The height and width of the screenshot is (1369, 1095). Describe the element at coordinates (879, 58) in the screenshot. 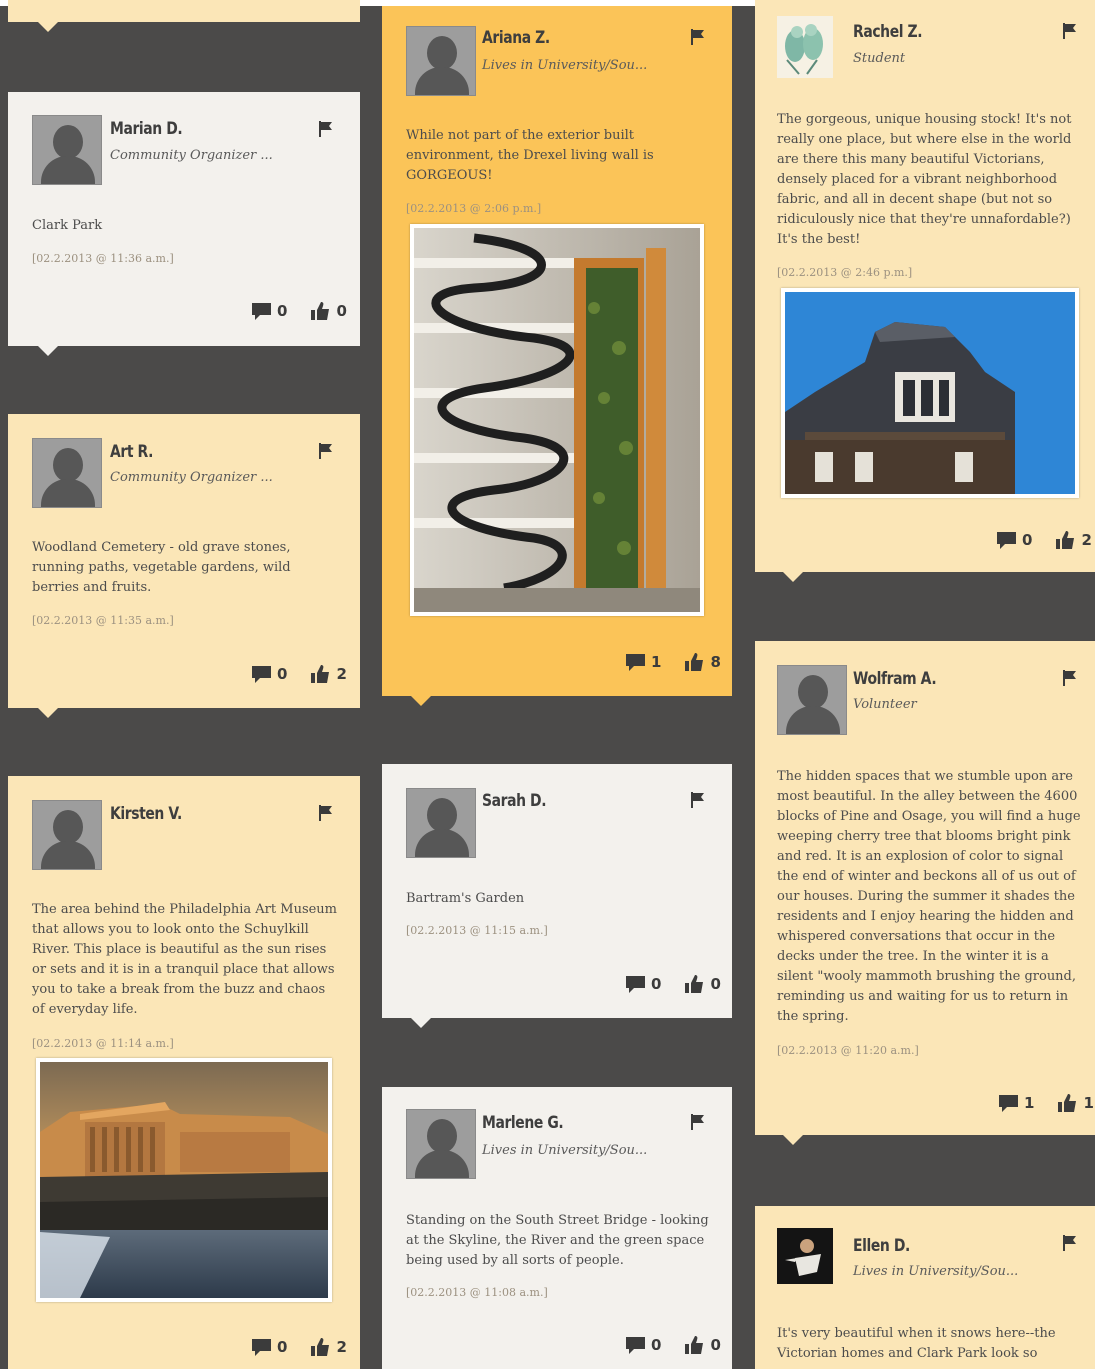

I see `author-role: Student` at that location.